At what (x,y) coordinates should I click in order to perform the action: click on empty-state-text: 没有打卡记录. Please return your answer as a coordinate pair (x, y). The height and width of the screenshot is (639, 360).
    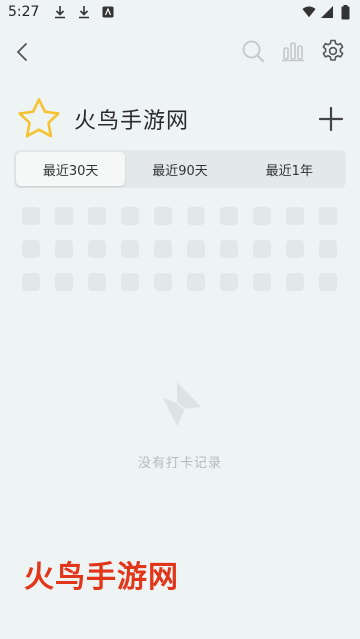
    Looking at the image, I should click on (179, 463).